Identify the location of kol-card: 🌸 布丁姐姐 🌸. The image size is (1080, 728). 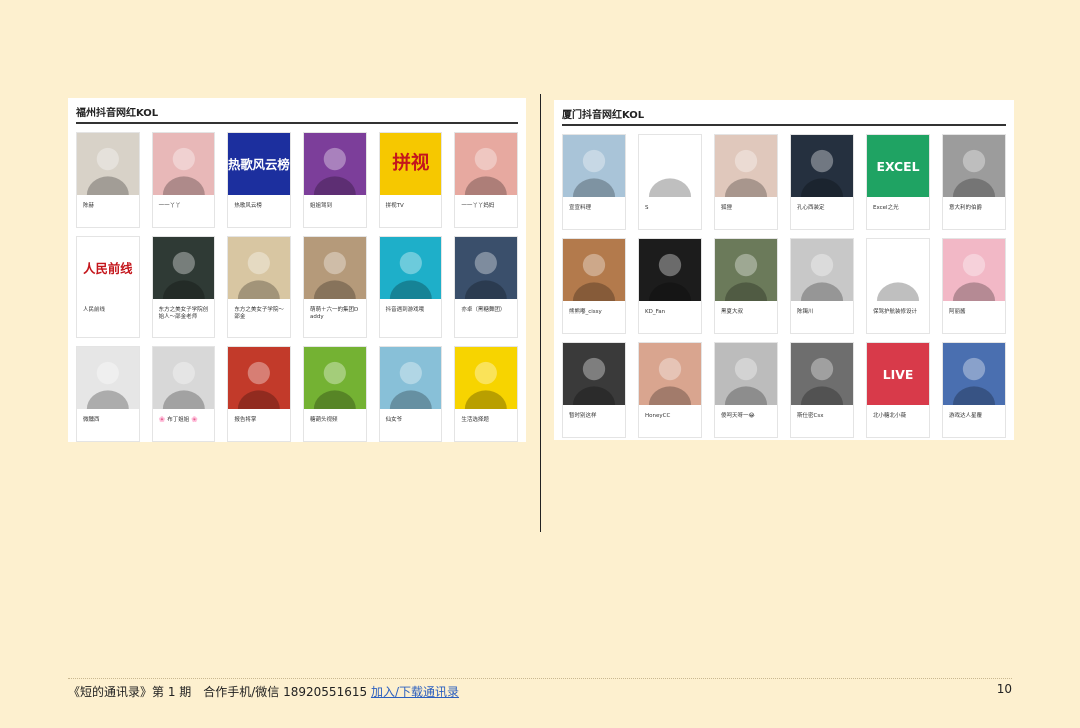
(183, 394).